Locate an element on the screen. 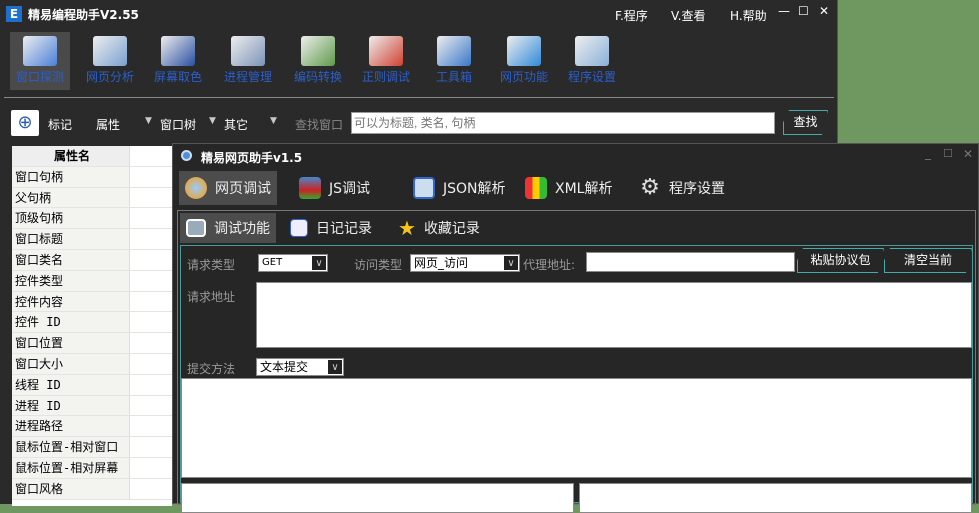 The width and height of the screenshot is (979, 513). submit-method-select: 文本提交 ∨ is located at coordinates (300, 367).